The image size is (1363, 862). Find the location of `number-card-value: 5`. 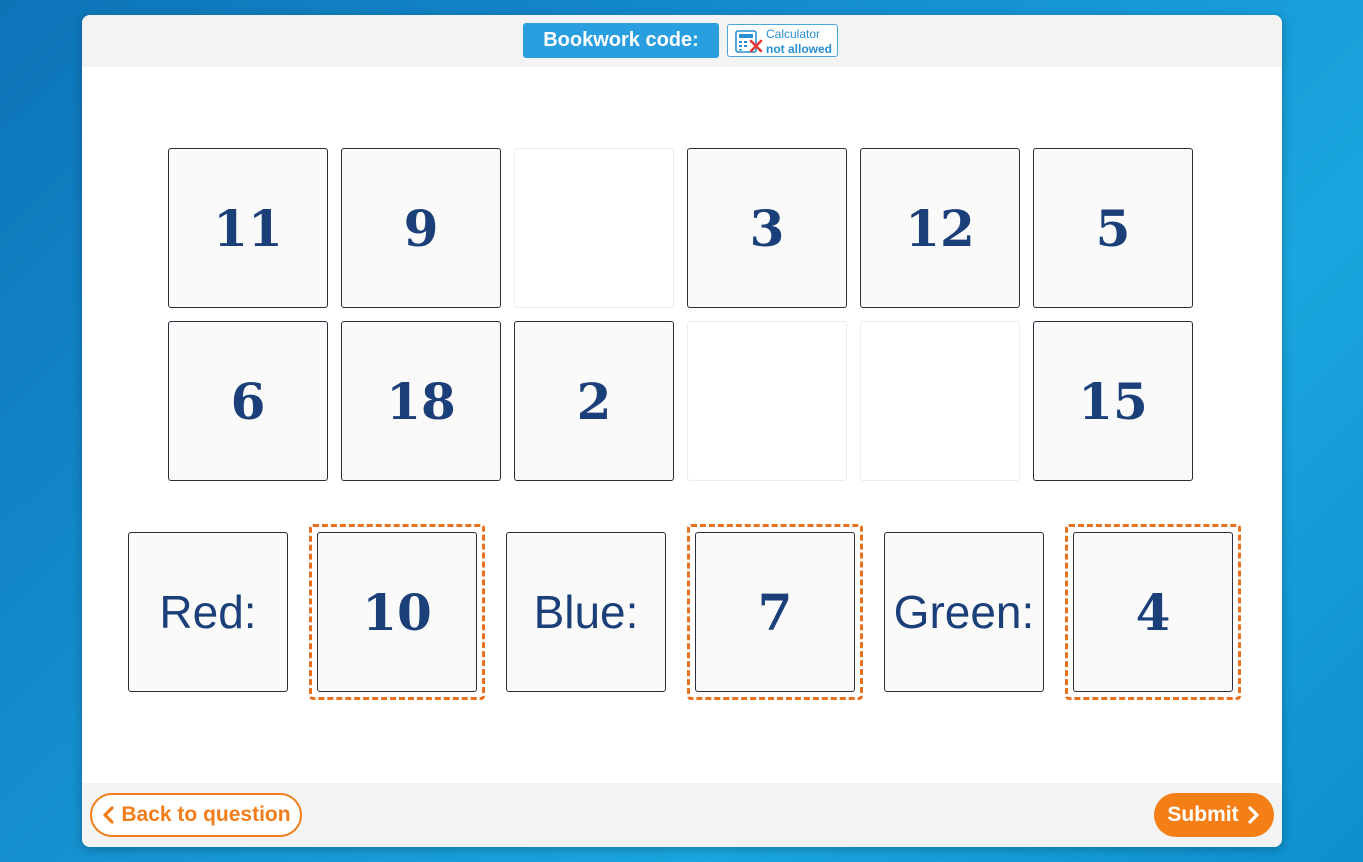

number-card-value: 5 is located at coordinates (1113, 228).